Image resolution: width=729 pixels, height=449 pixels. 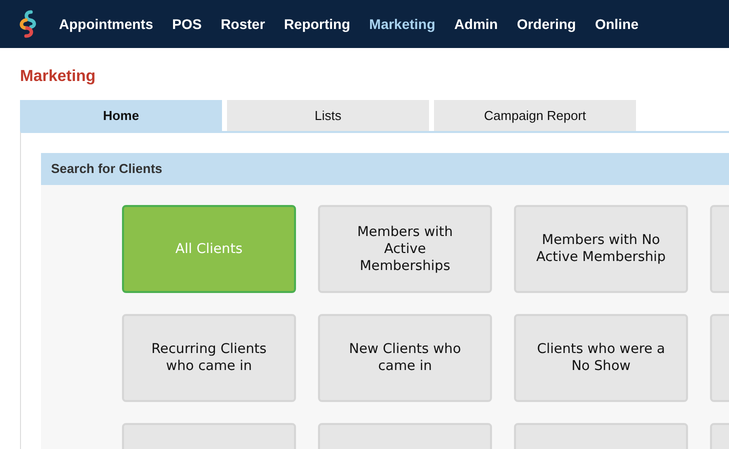 I want to click on nav-link: POS, so click(x=187, y=24).